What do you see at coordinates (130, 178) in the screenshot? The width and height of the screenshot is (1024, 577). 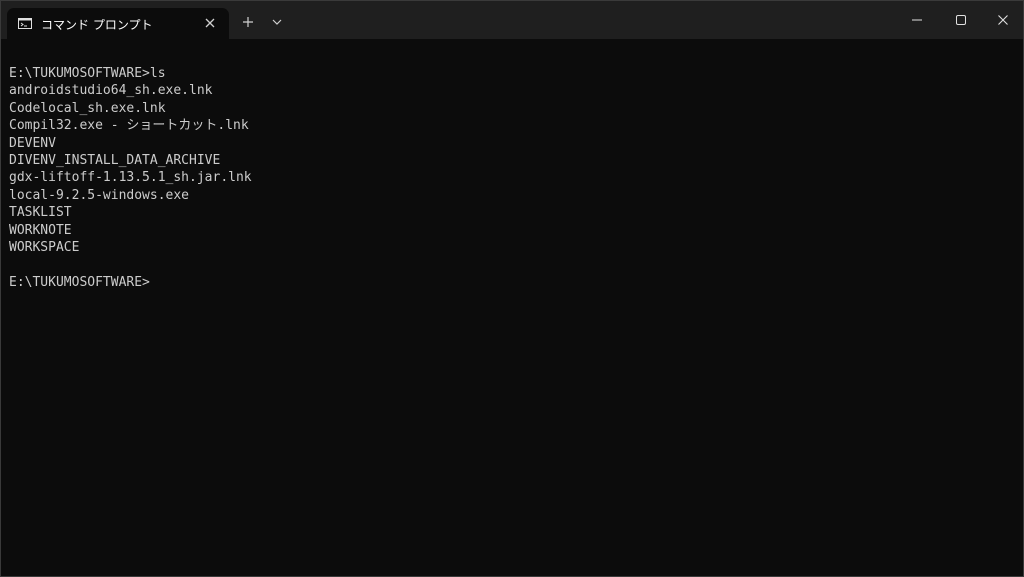 I see `terminal-line: gdx-liftoff-1.13.5.1_sh.jar.lnk` at bounding box center [130, 178].